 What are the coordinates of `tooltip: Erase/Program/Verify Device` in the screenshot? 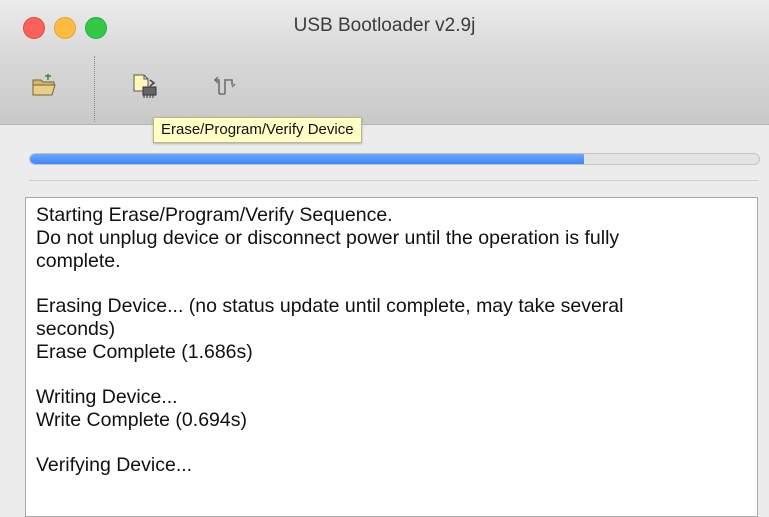 It's located at (257, 130).